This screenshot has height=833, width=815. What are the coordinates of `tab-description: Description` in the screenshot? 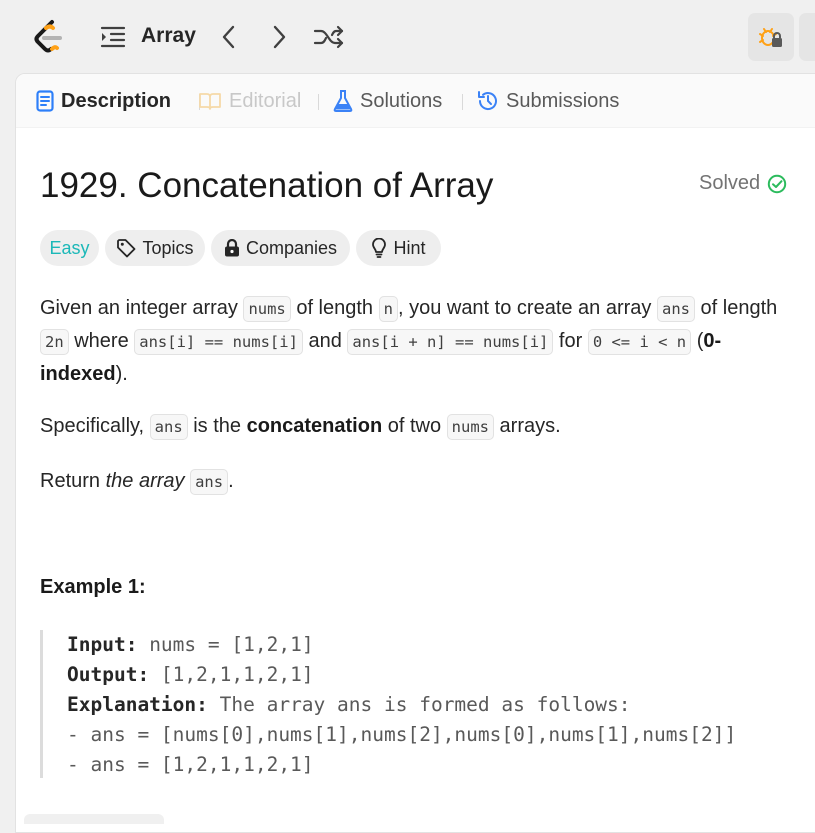 It's located at (103, 101).